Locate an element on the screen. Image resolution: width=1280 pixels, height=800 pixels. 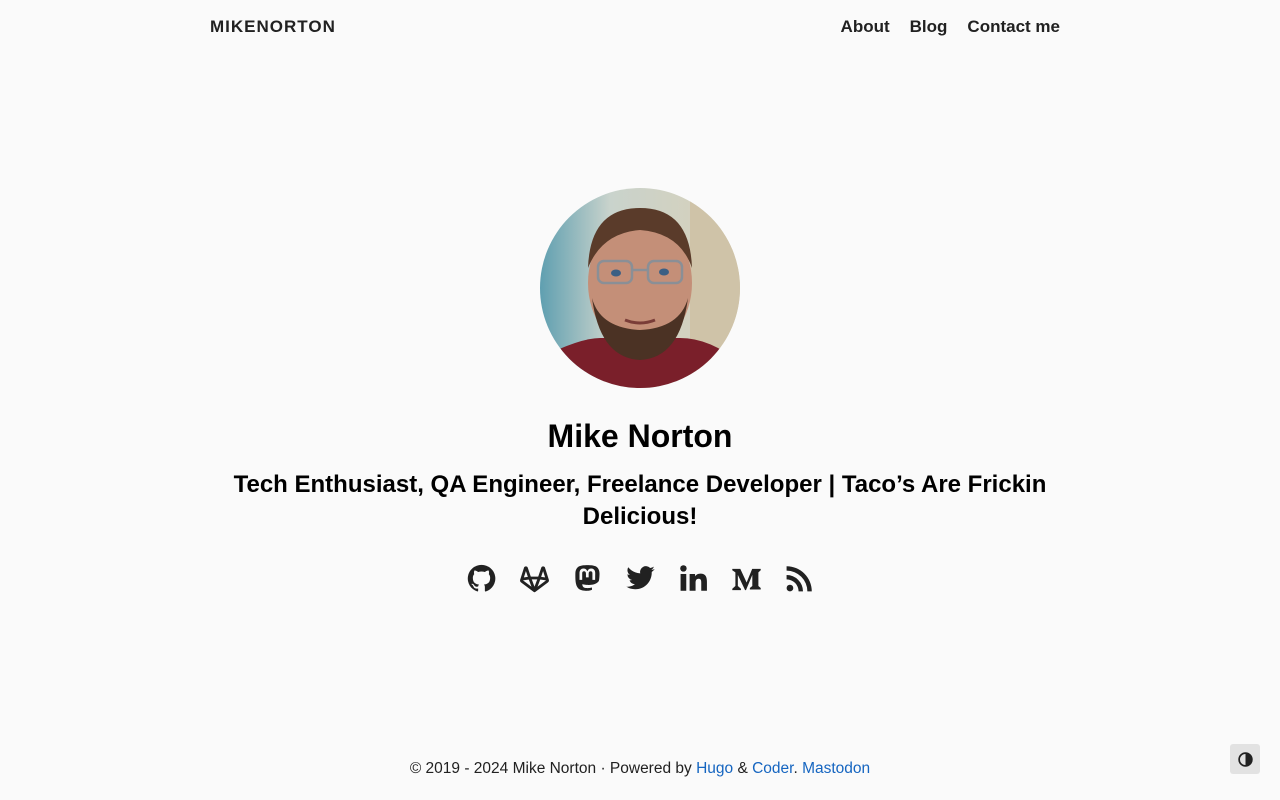
nav-blog-link: Blog is located at coordinates (929, 27).